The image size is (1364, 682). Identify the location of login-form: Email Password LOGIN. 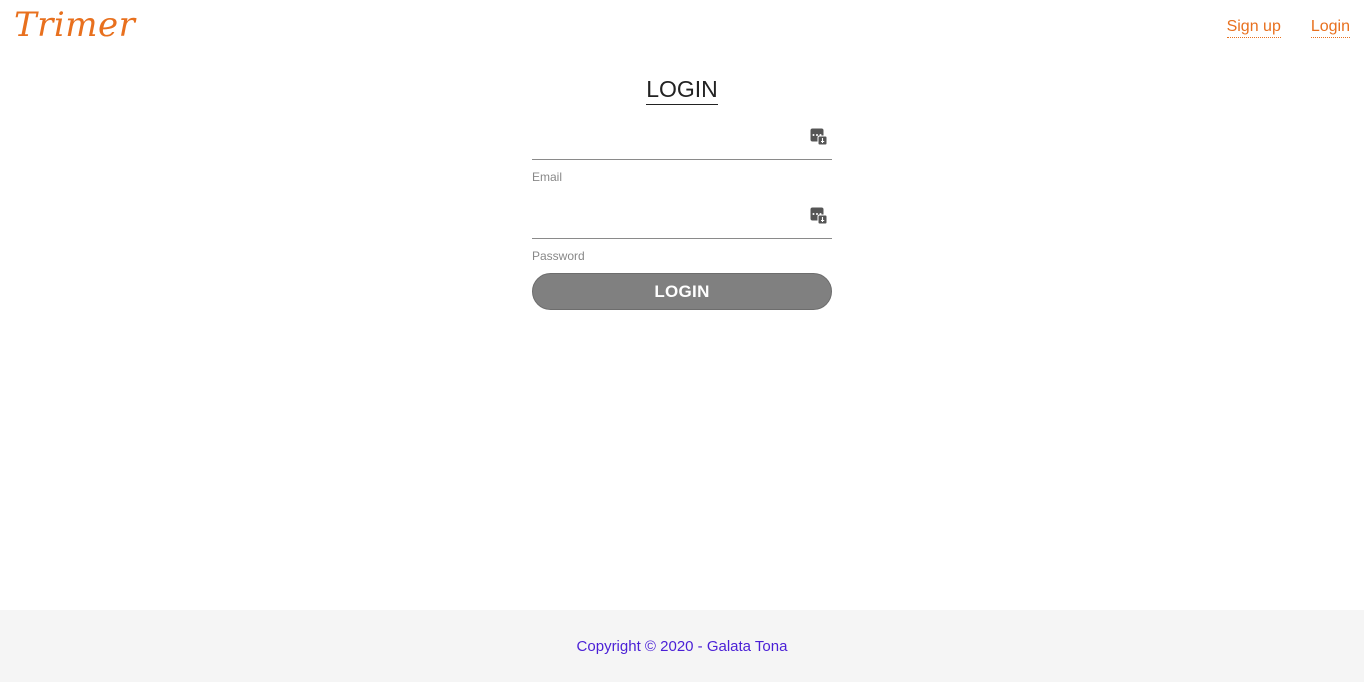
(682, 215).